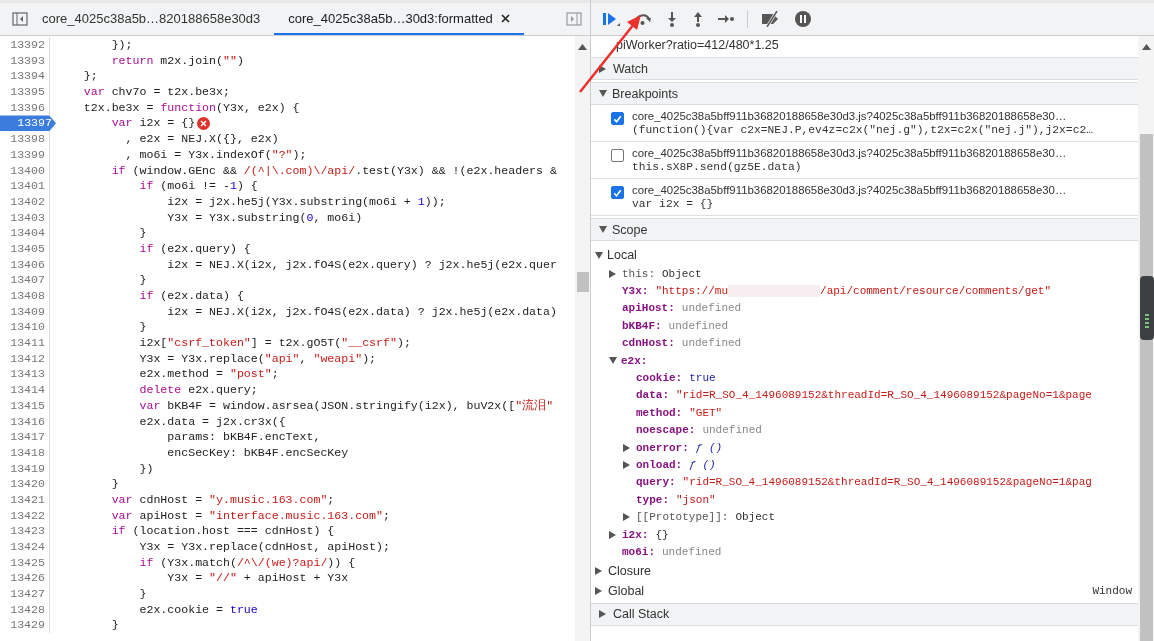 The width and height of the screenshot is (1154, 641). I want to click on line-number: 13410, so click(25, 327).